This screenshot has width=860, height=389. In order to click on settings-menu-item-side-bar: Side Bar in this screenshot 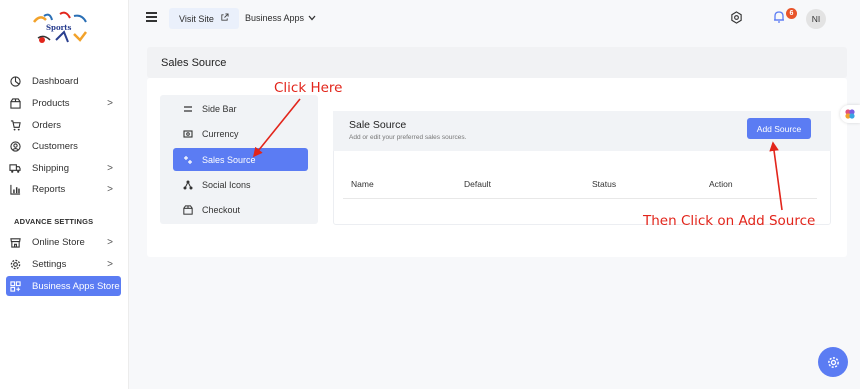, I will do `click(240, 109)`.